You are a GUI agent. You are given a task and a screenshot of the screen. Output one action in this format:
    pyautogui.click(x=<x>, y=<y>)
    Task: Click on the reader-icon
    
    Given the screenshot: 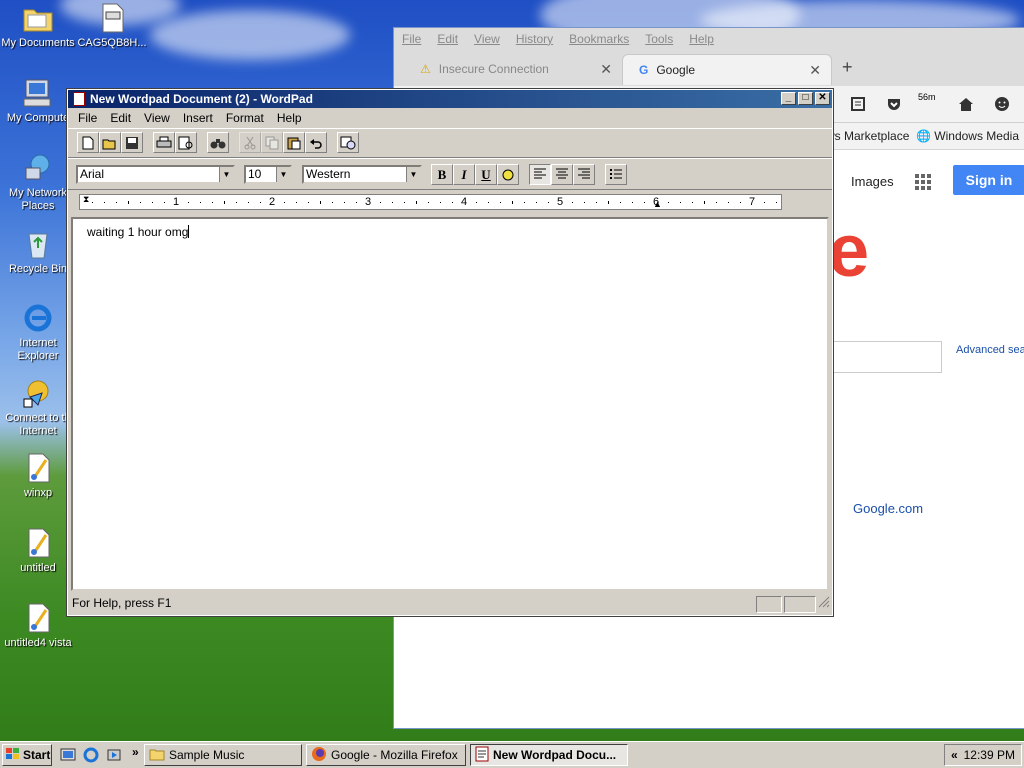 What is the action you would take?
    pyautogui.click(x=858, y=104)
    